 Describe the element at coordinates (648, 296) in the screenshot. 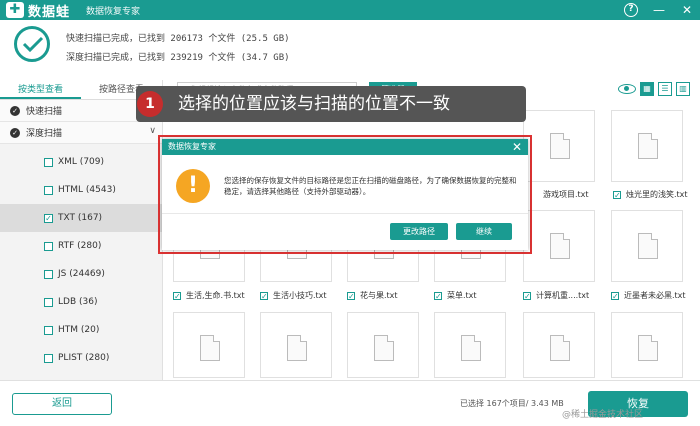

I see `file-label: ✓ 近墨者未必黑.txt` at that location.